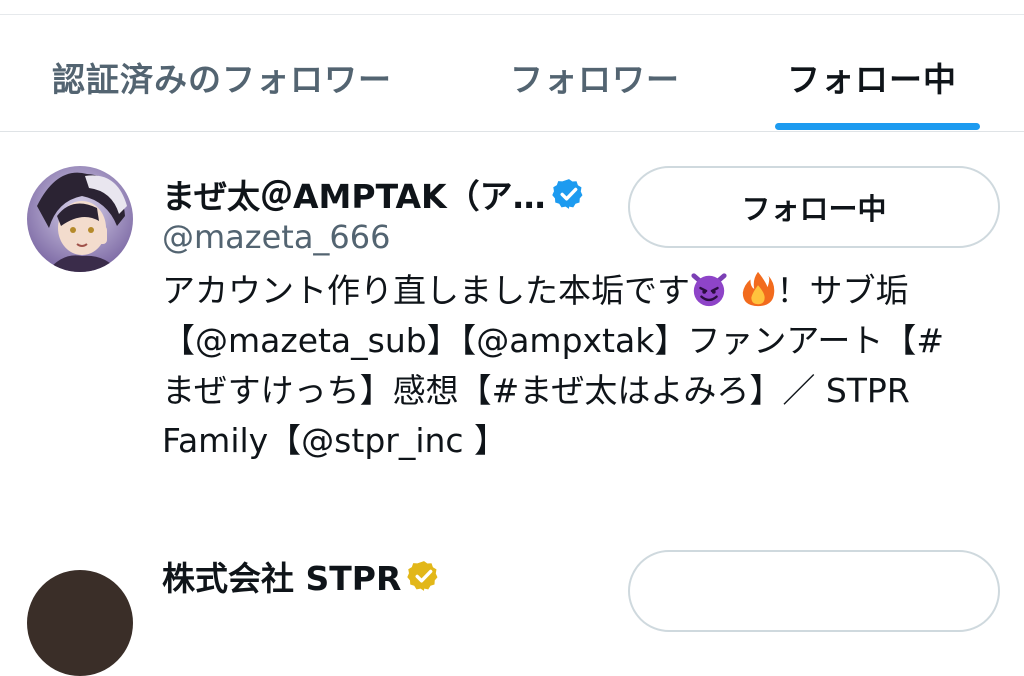 Image resolution: width=1024 pixels, height=676 pixels. Describe the element at coordinates (276, 237) in the screenshot. I see `handle: @mazeta_666` at that location.